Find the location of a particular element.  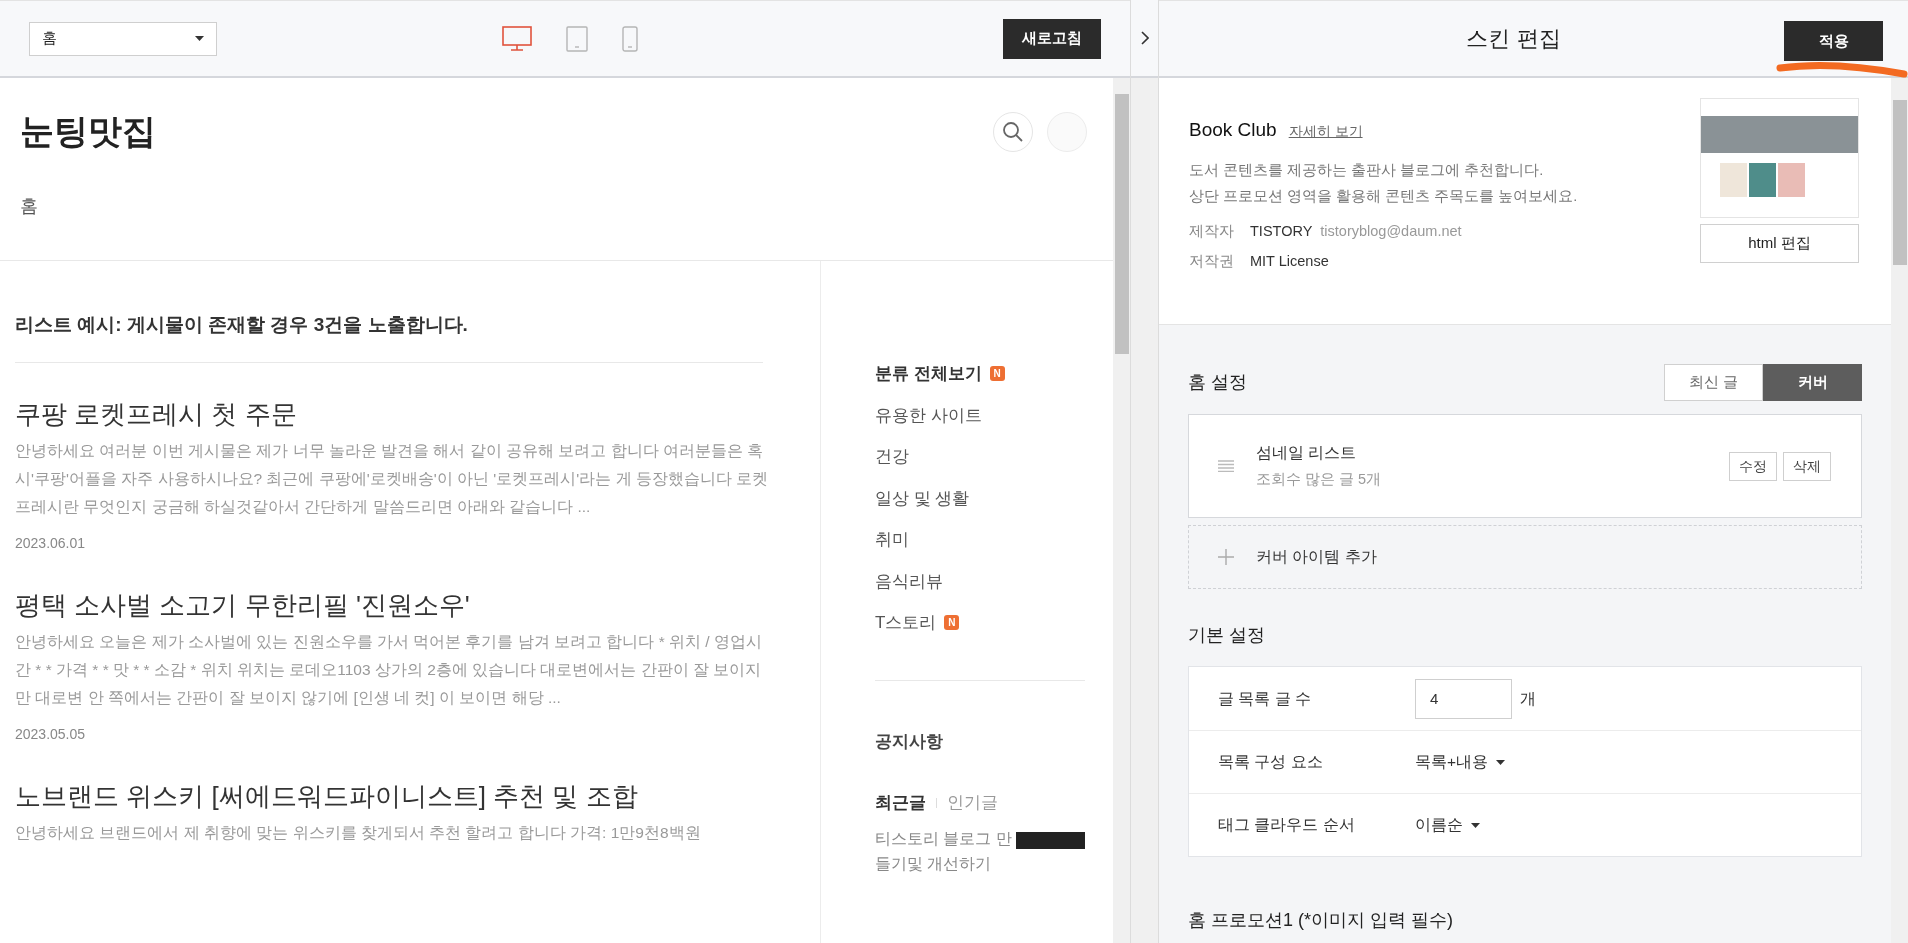

recent-post-link: 티스토리 블로그 만들기및 개선하기 is located at coordinates (946, 850).